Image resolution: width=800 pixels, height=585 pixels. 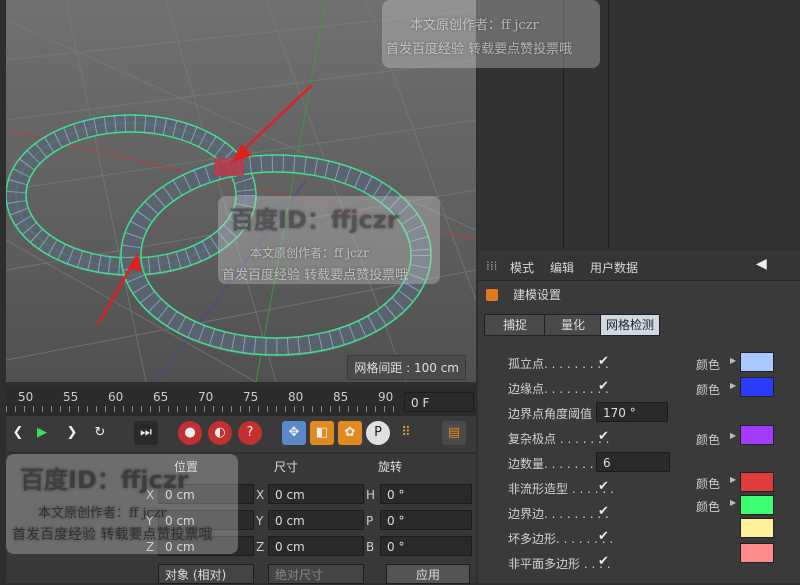 What do you see at coordinates (603, 436) in the screenshot?
I see `complex-poles-checkbox: ✔` at bounding box center [603, 436].